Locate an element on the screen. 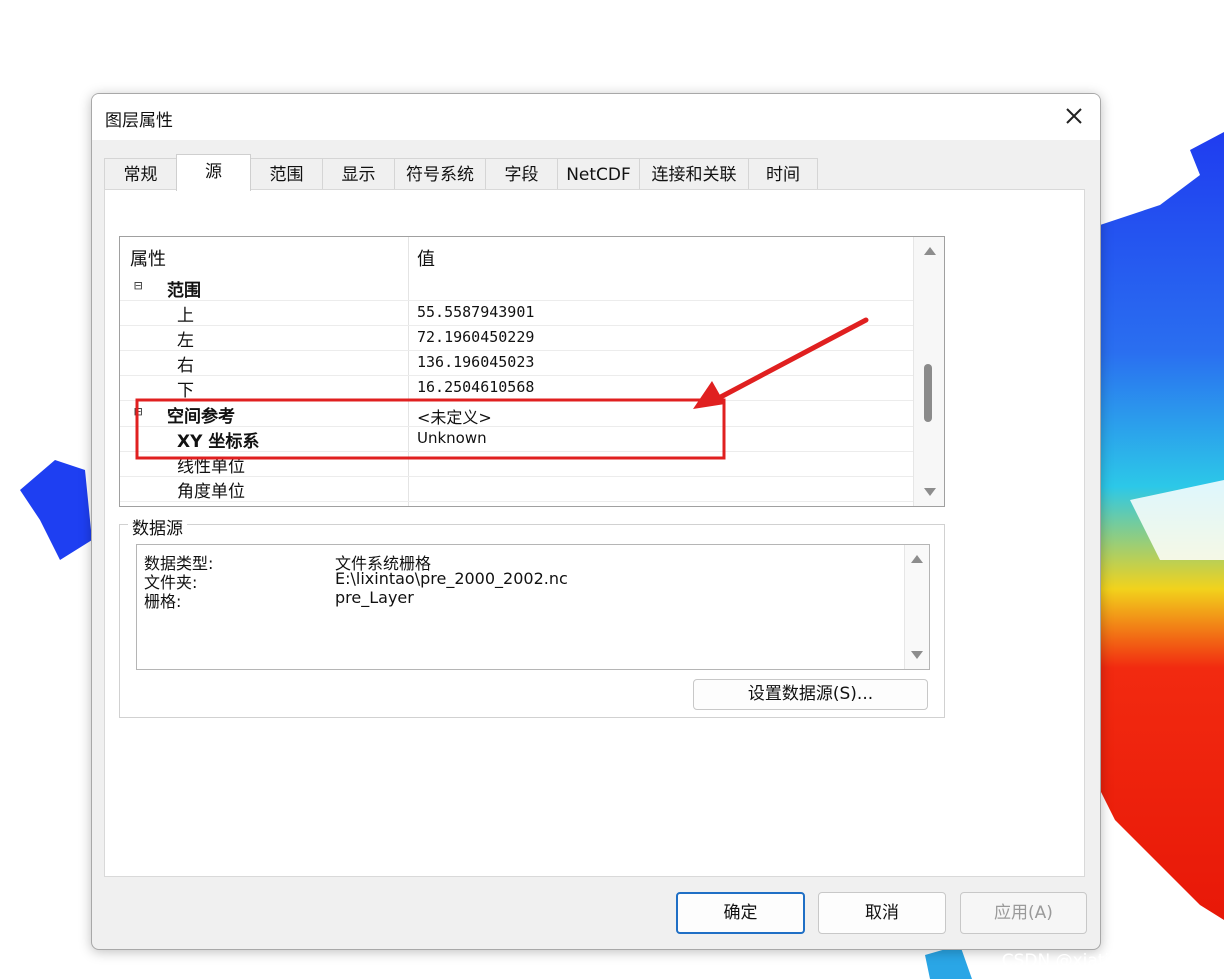  info-value: pre_Layer is located at coordinates (374, 597).